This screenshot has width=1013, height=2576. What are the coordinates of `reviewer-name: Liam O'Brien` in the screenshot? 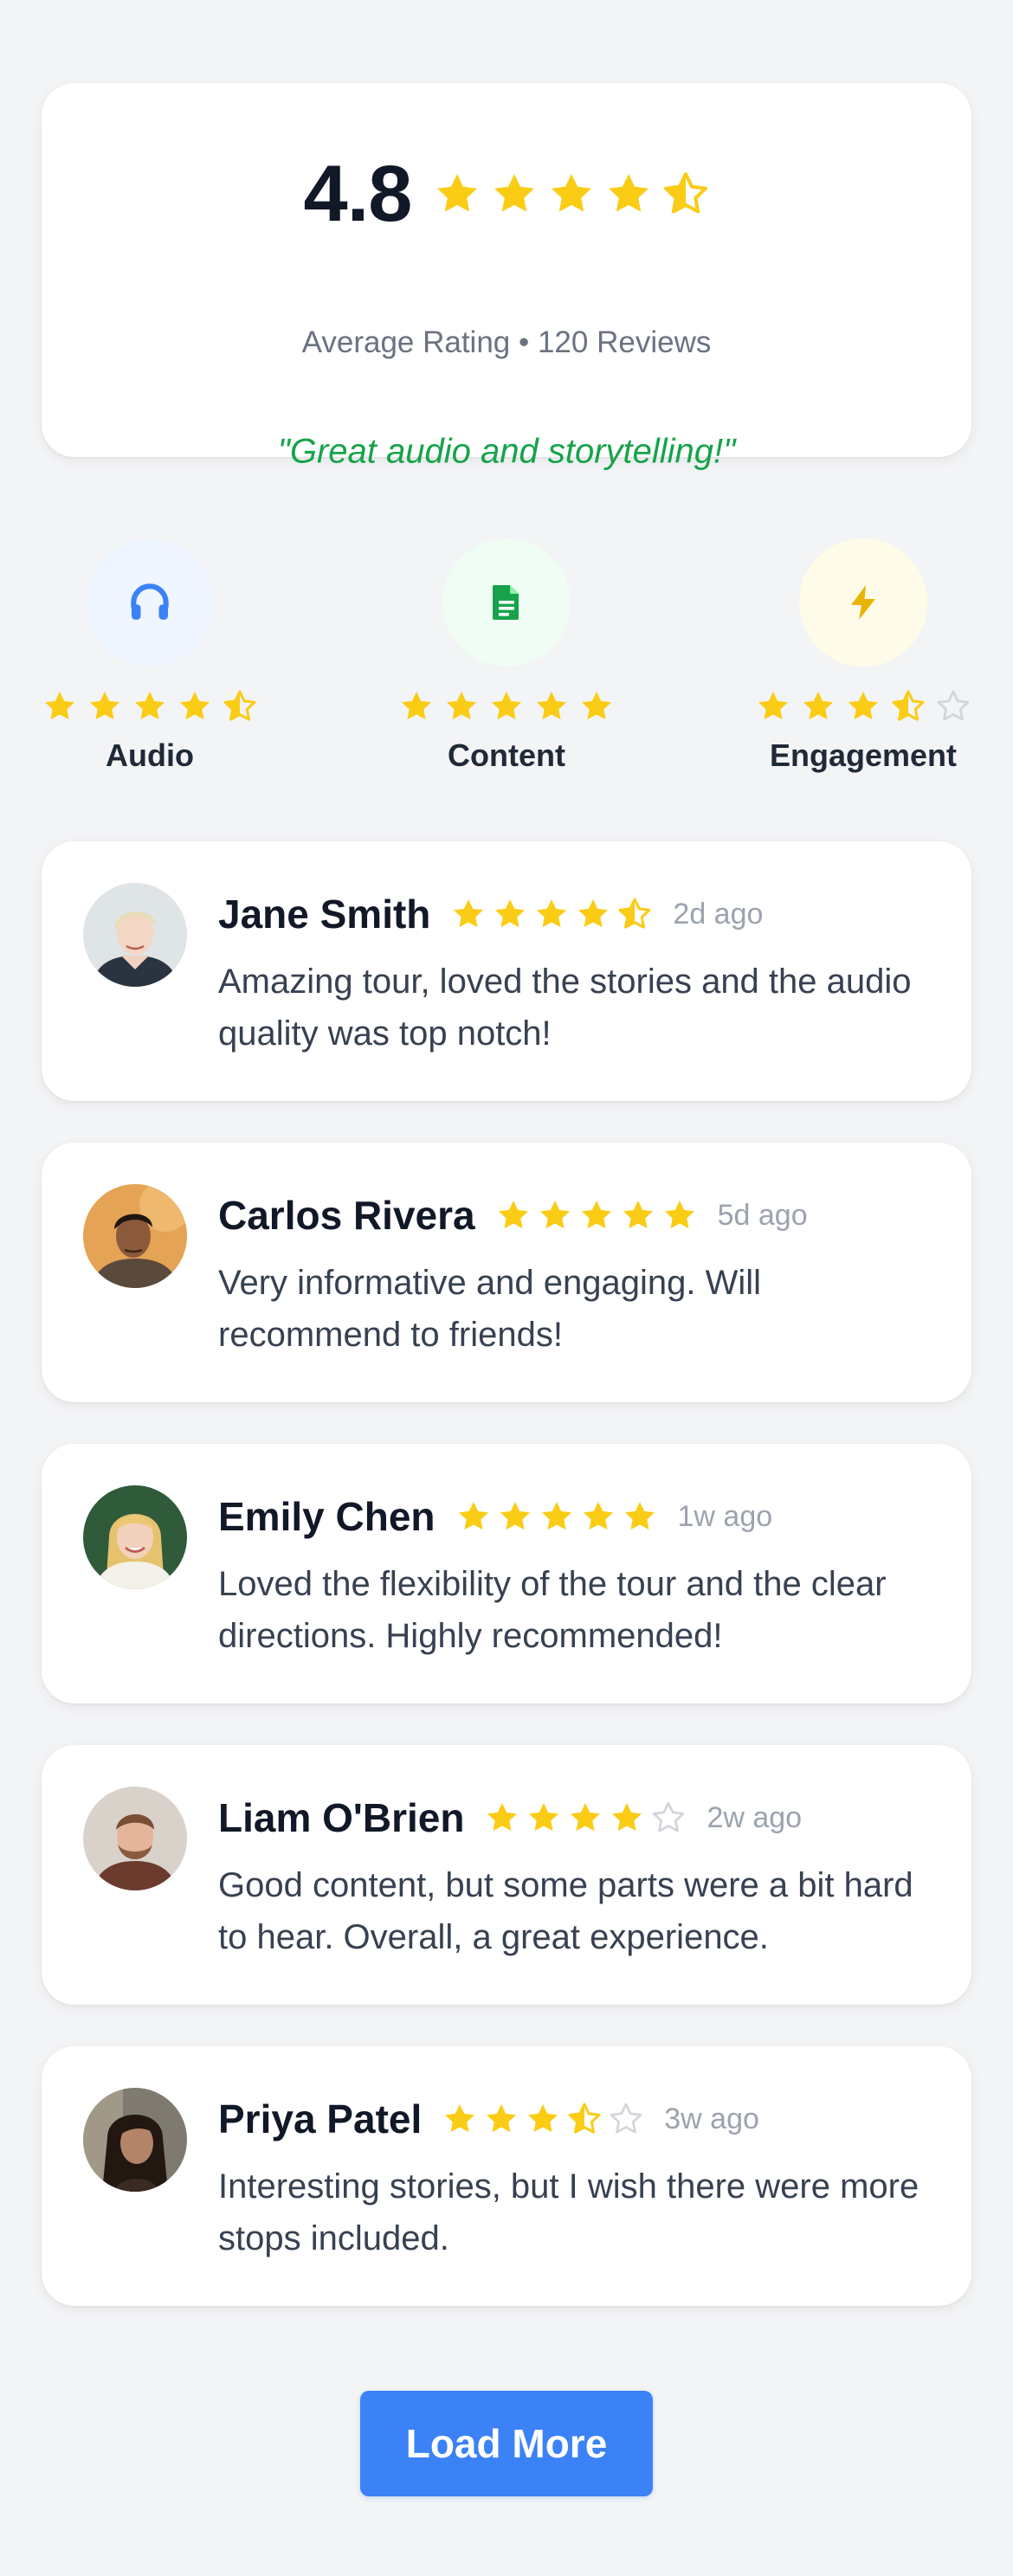 It's located at (341, 1817).